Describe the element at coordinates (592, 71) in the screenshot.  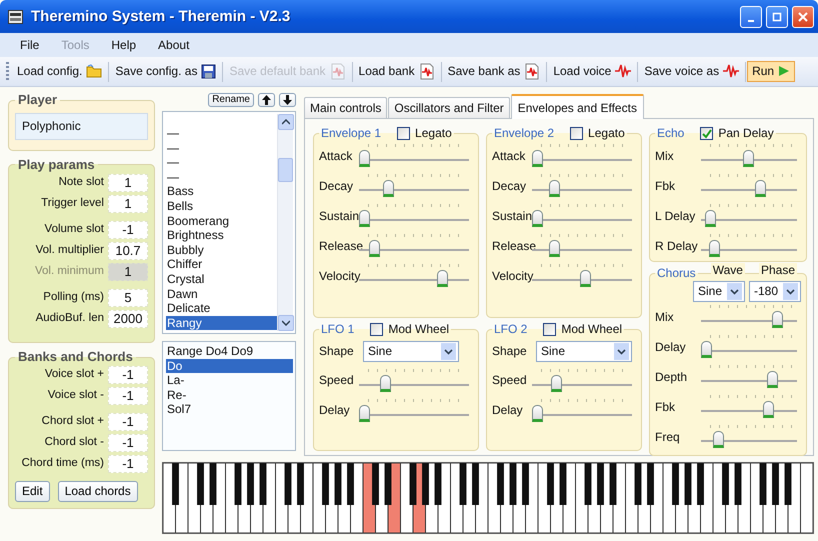
I see `toolbar-button: Load voice` at that location.